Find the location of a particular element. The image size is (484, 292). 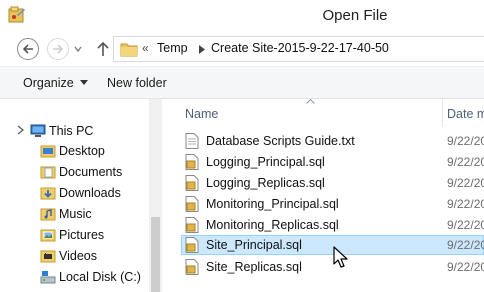

up-arrow-icon is located at coordinates (103, 49).